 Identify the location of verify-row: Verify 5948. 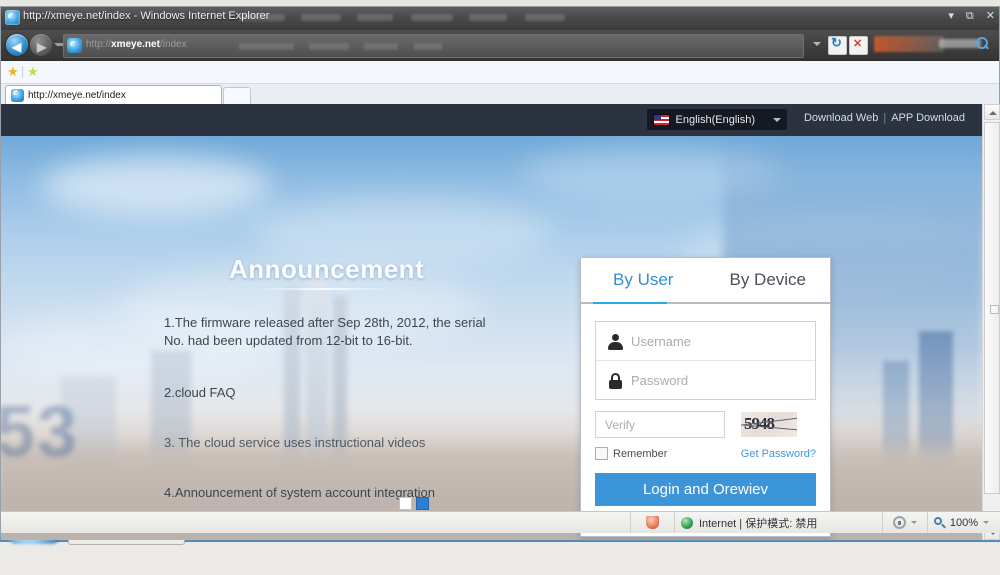
(705, 424).